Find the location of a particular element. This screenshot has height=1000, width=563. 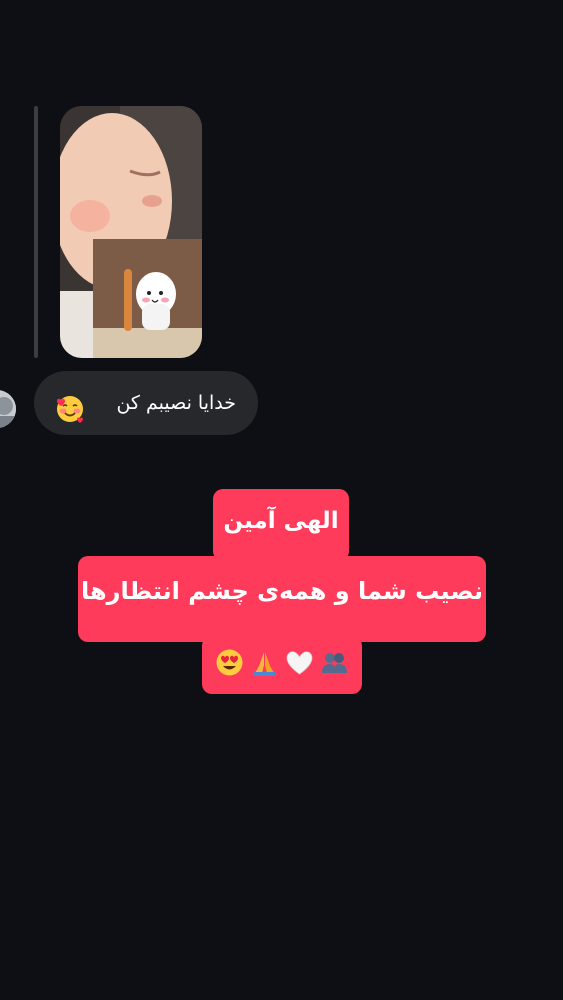

heart-eyes-icon is located at coordinates (229, 662).